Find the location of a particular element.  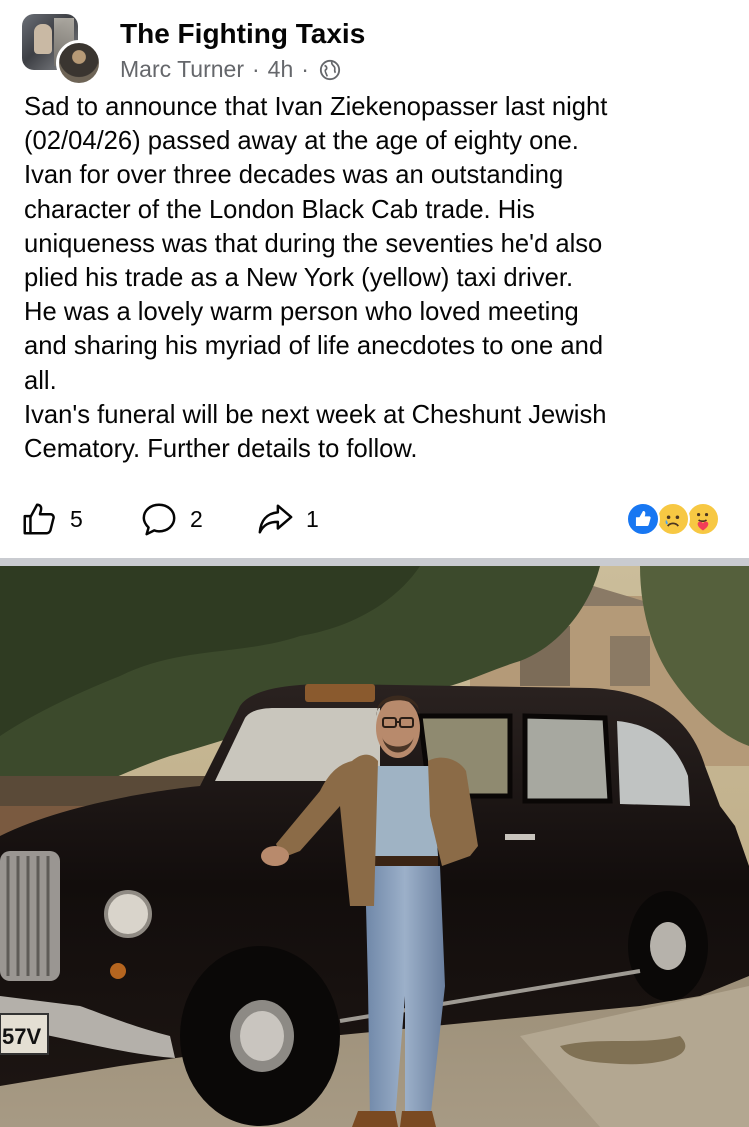

number-plate-text: 57V is located at coordinates (21, 1036).